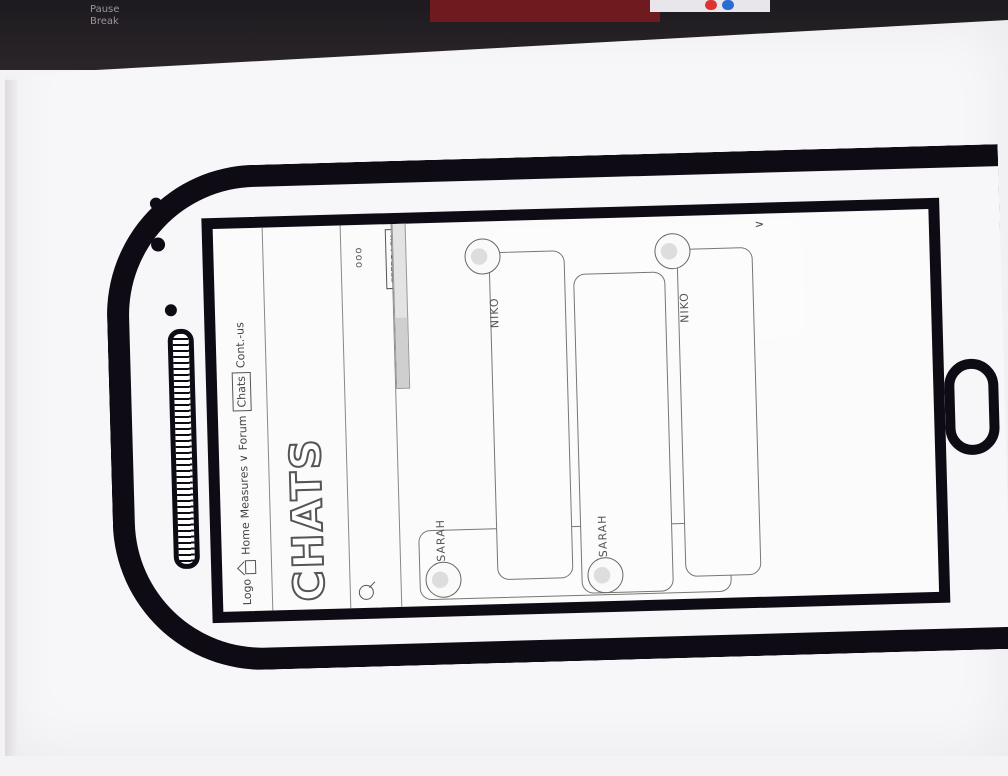  Describe the element at coordinates (246, 567) in the screenshot. I see `home-icon` at that location.